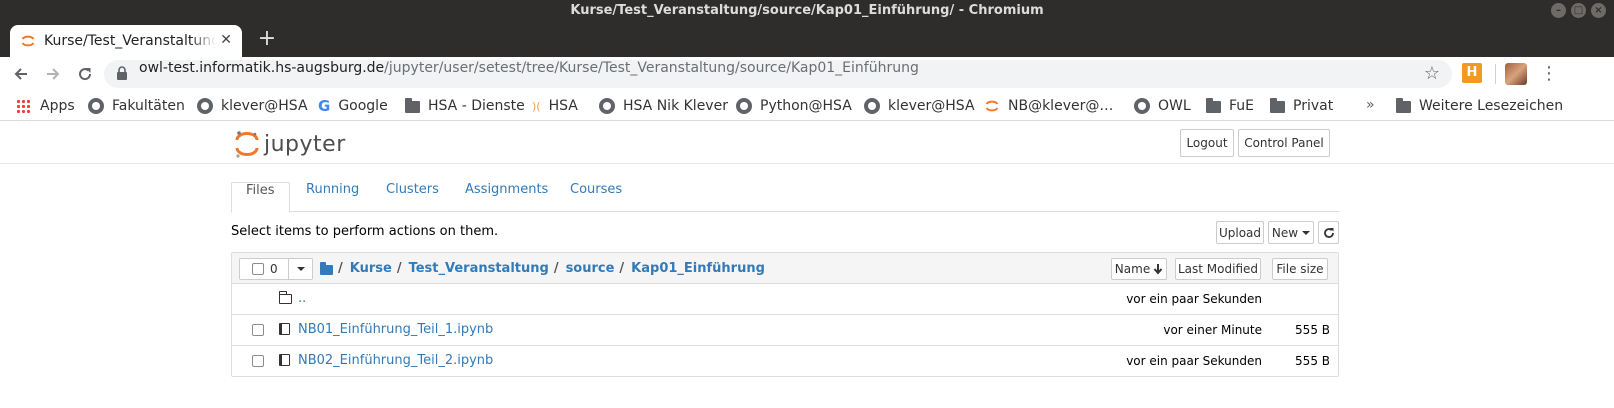 This screenshot has height=408, width=1614. Describe the element at coordinates (1132, 269) in the screenshot. I see `sort-name-label: Name` at that location.